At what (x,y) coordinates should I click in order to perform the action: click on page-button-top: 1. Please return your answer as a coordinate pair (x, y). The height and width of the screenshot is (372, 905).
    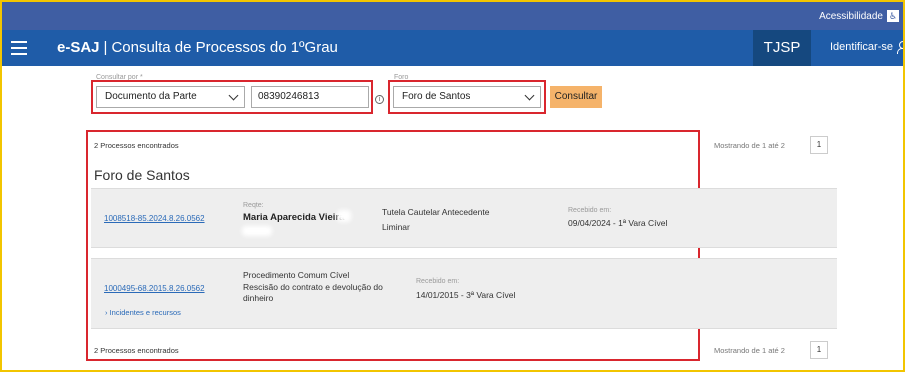
    Looking at the image, I should click on (819, 145).